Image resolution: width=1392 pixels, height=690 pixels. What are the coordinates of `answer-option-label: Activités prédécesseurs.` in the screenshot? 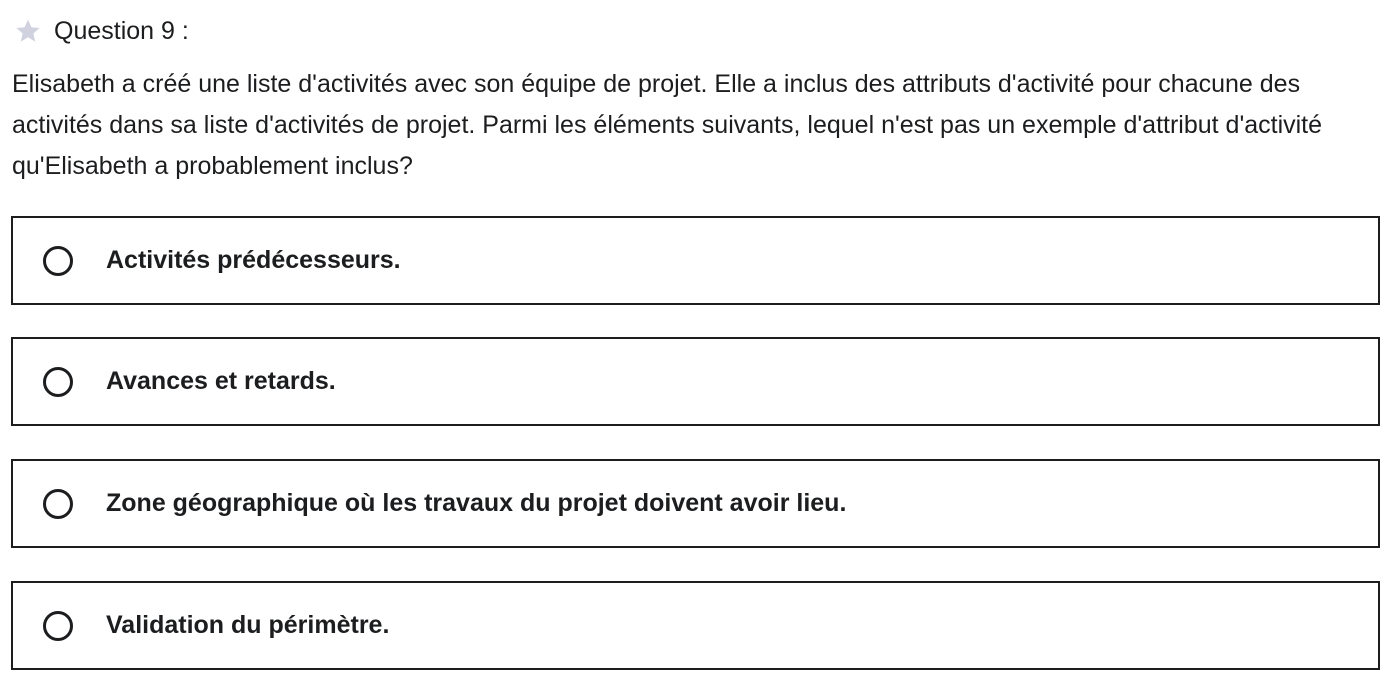 It's located at (253, 260).